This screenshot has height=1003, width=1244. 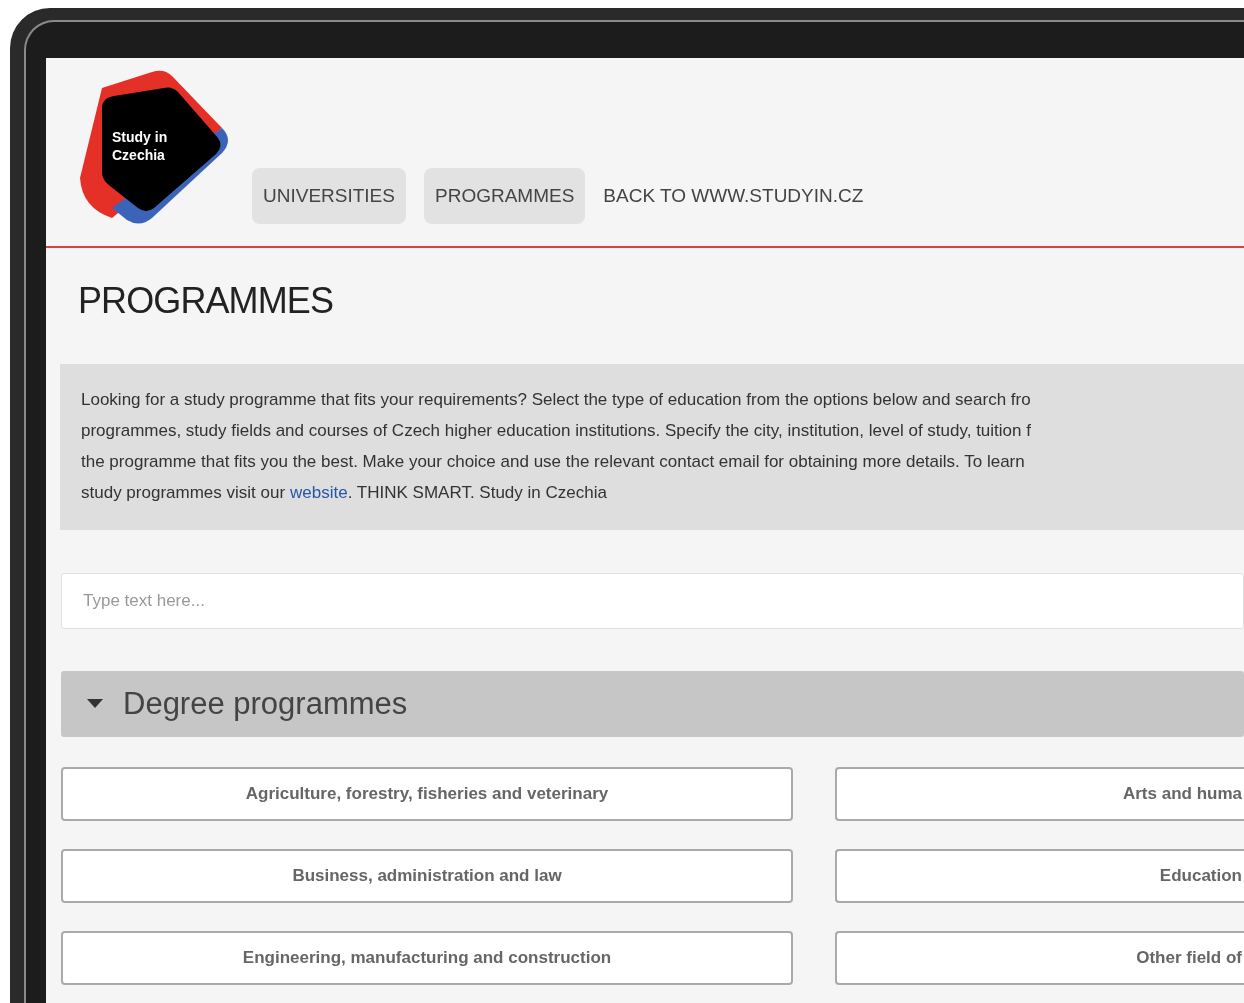 What do you see at coordinates (1039, 958) in the screenshot?
I see `field-button: Other field of` at bounding box center [1039, 958].